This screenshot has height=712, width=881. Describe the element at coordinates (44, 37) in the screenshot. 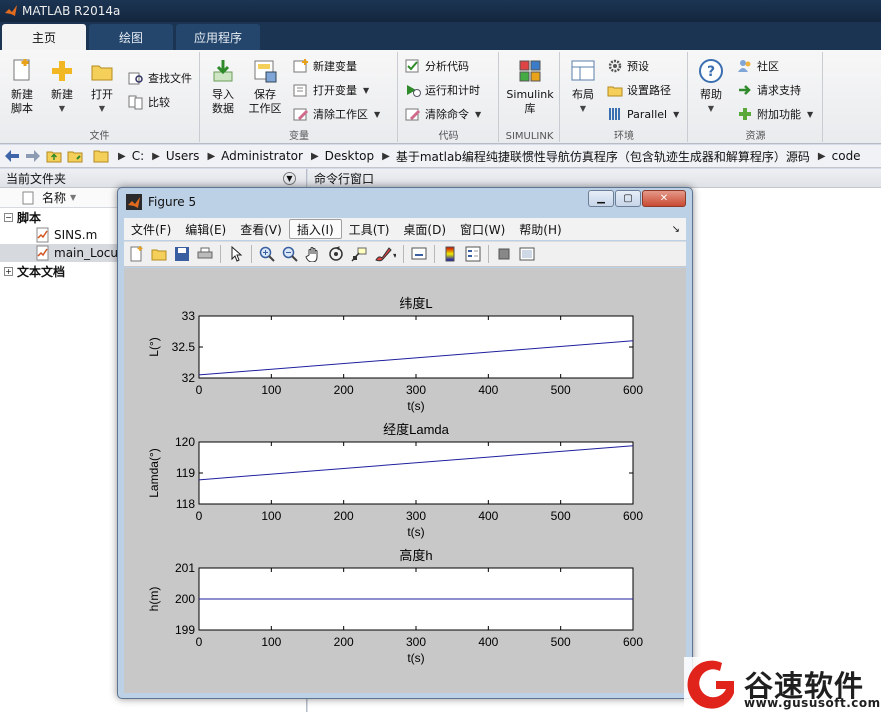

I see `tab-home: 主页` at that location.